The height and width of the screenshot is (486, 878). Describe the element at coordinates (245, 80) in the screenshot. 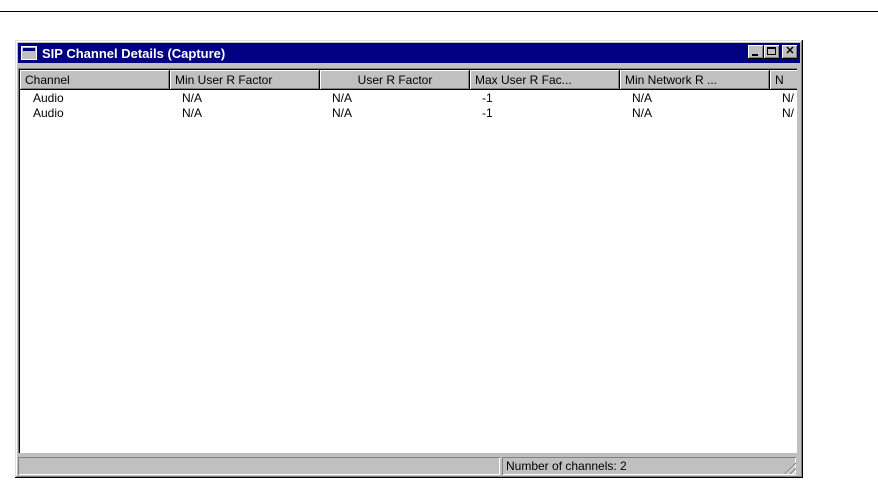

I see `column-header-min-user-r-factor: Min User R Factor` at that location.